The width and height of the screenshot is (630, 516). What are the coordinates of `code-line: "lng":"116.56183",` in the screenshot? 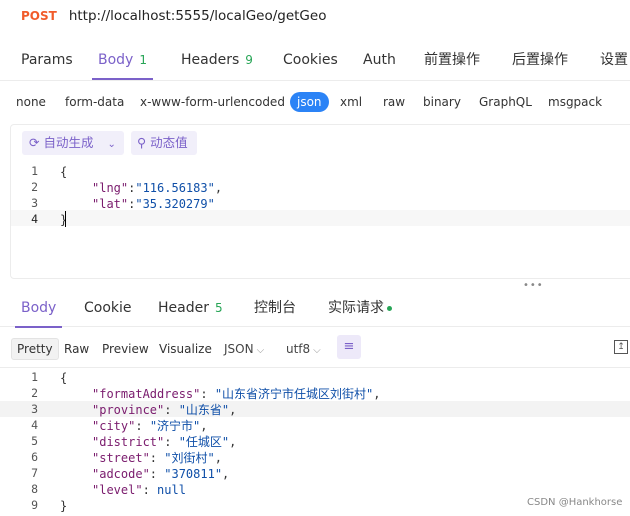 It's located at (157, 188).